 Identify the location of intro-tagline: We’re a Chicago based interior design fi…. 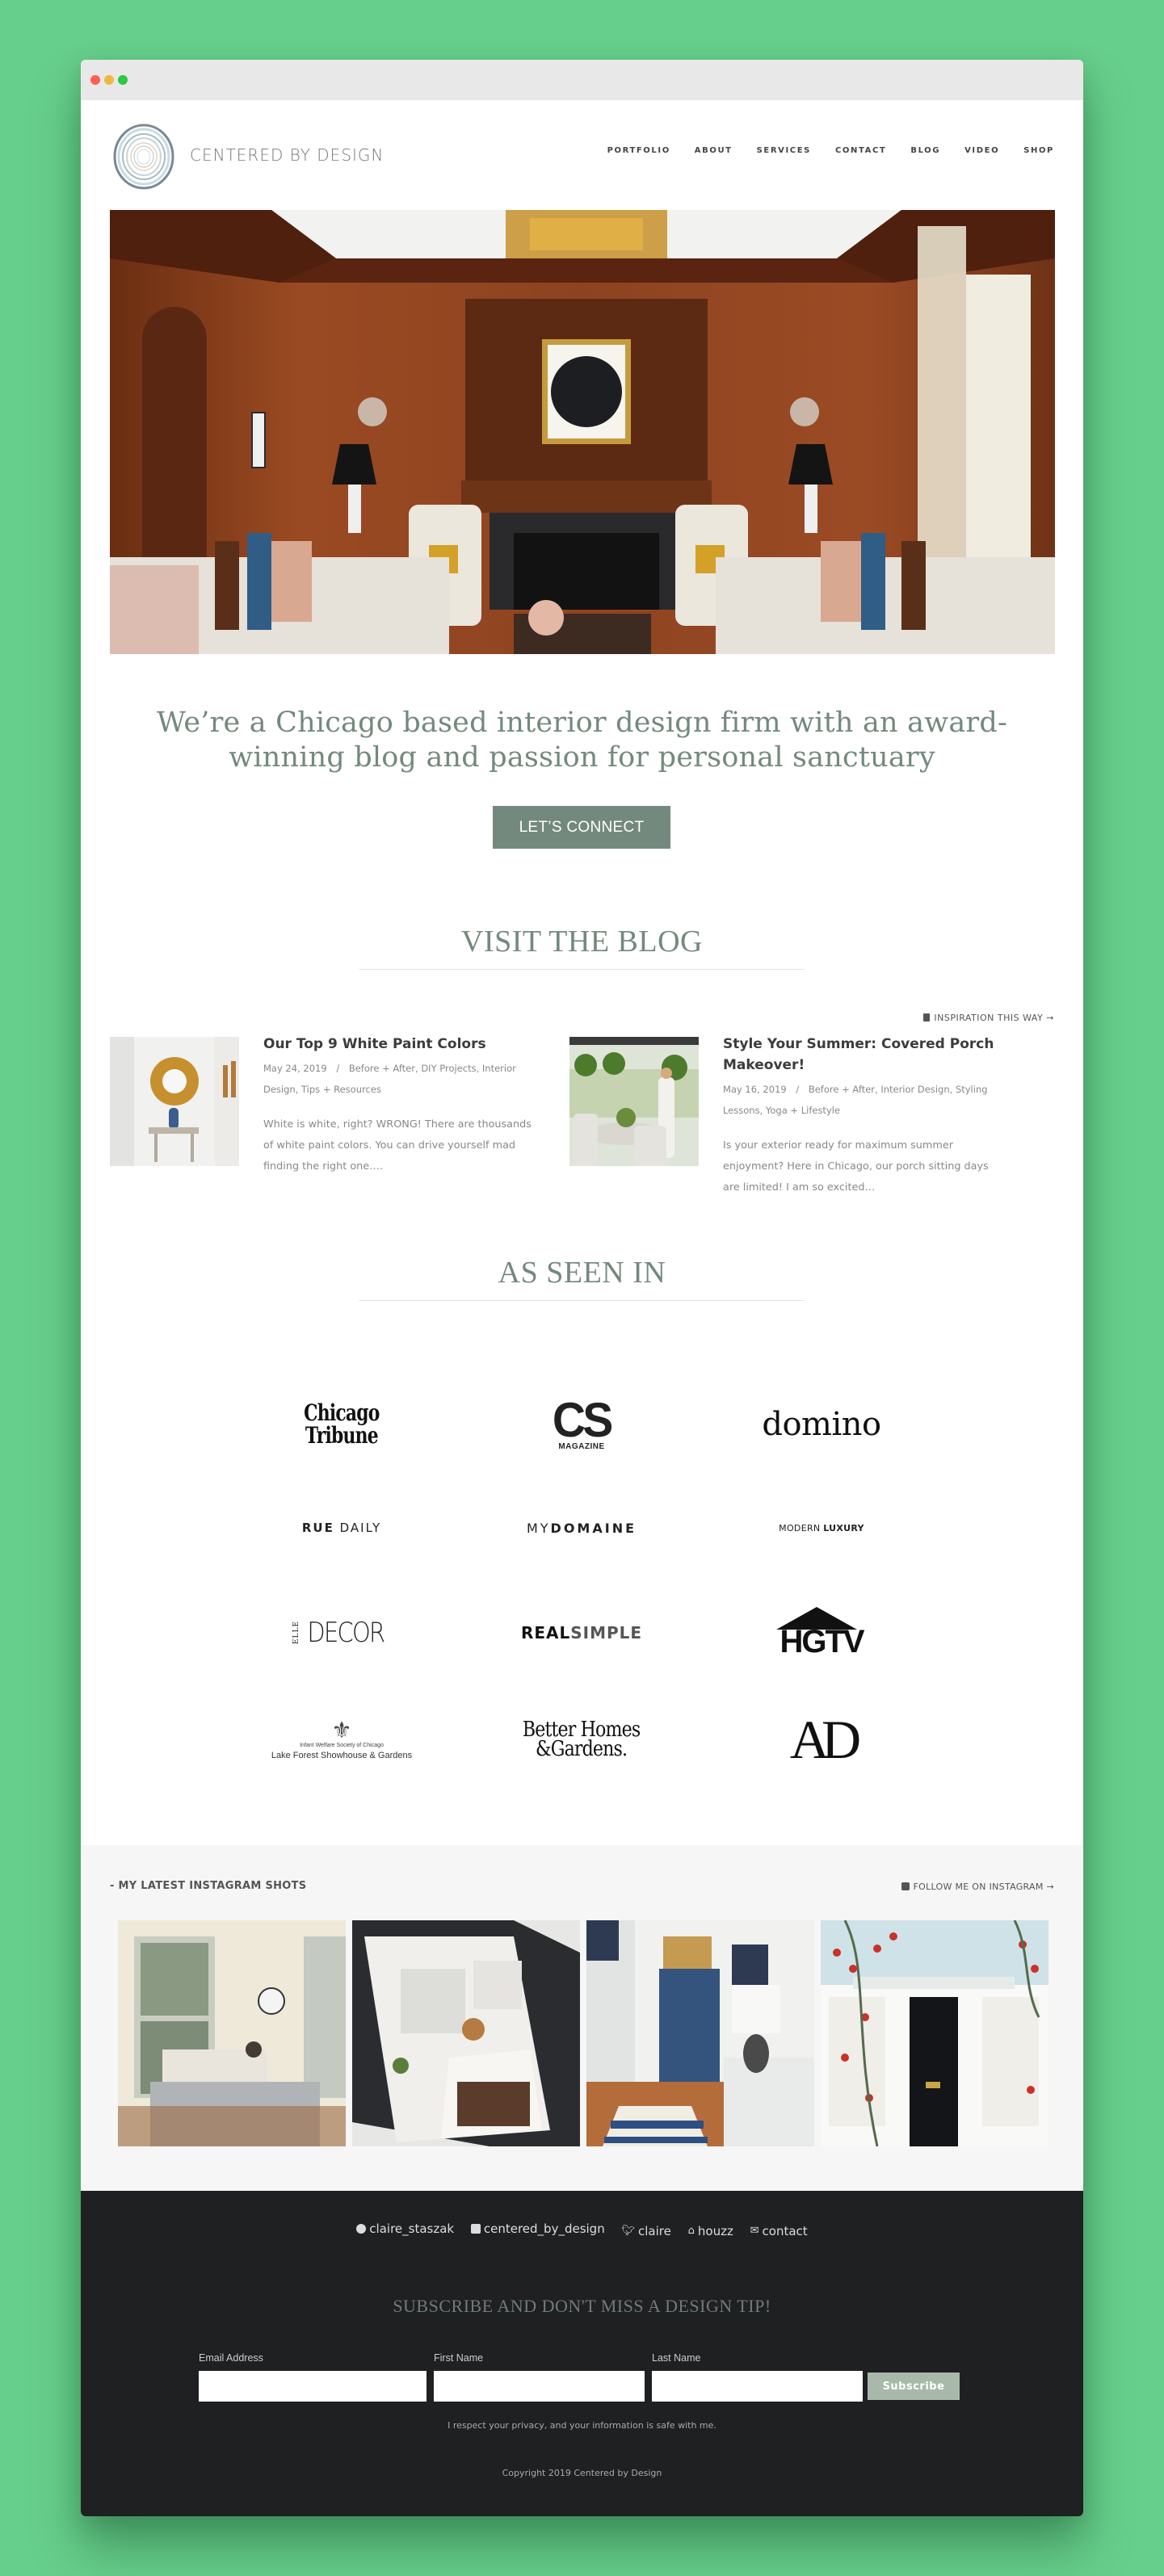
(582, 740).